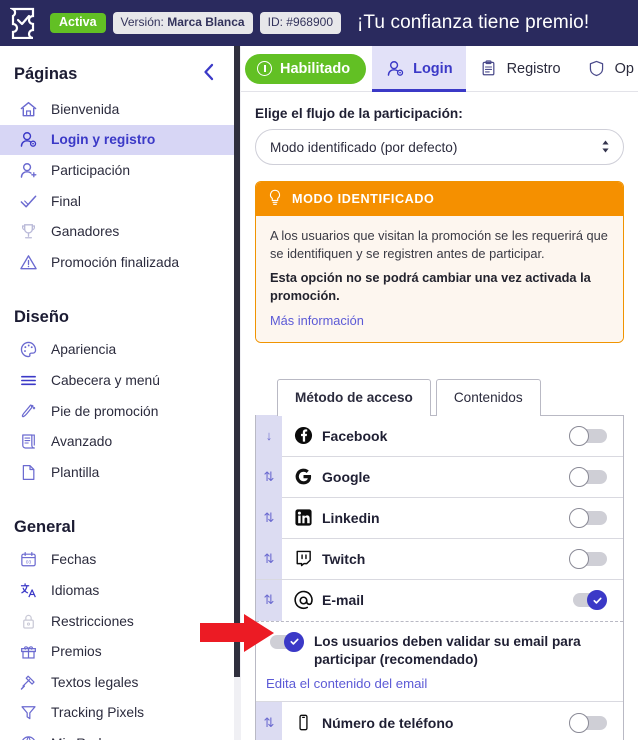 The width and height of the screenshot is (638, 740). What do you see at coordinates (439, 436) in the screenshot?
I see `provider-row-facebook: ↓ Facebook` at bounding box center [439, 436].